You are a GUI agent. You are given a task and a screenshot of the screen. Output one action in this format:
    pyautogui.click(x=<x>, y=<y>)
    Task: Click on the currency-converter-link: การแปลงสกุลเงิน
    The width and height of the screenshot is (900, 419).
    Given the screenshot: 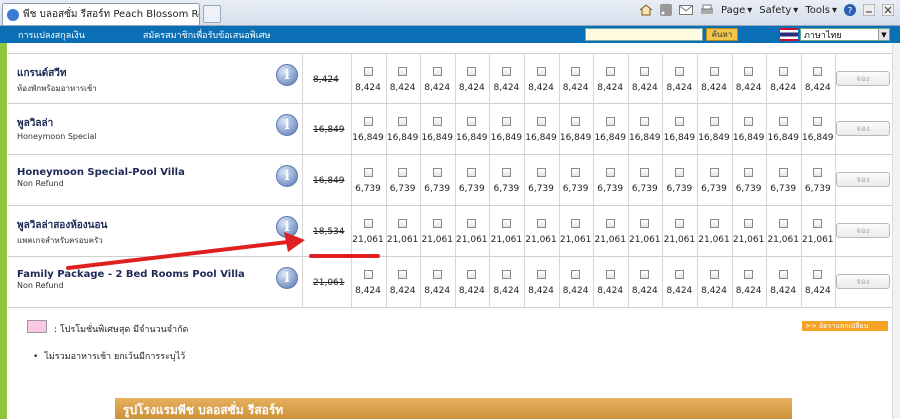 What is the action you would take?
    pyautogui.click(x=51, y=35)
    